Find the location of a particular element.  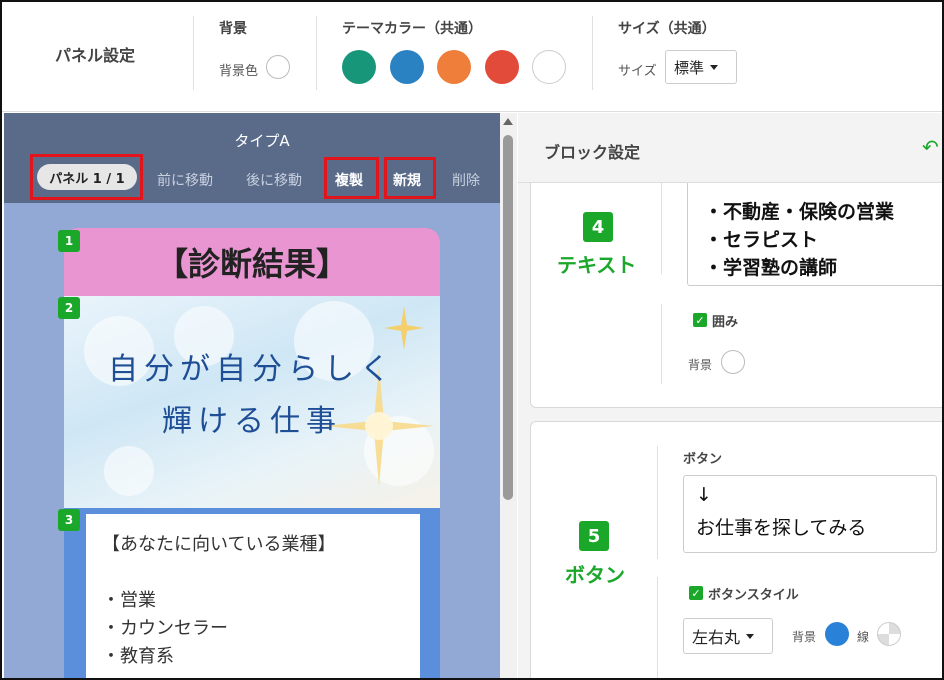

block-number-badge: 5 is located at coordinates (594, 536).